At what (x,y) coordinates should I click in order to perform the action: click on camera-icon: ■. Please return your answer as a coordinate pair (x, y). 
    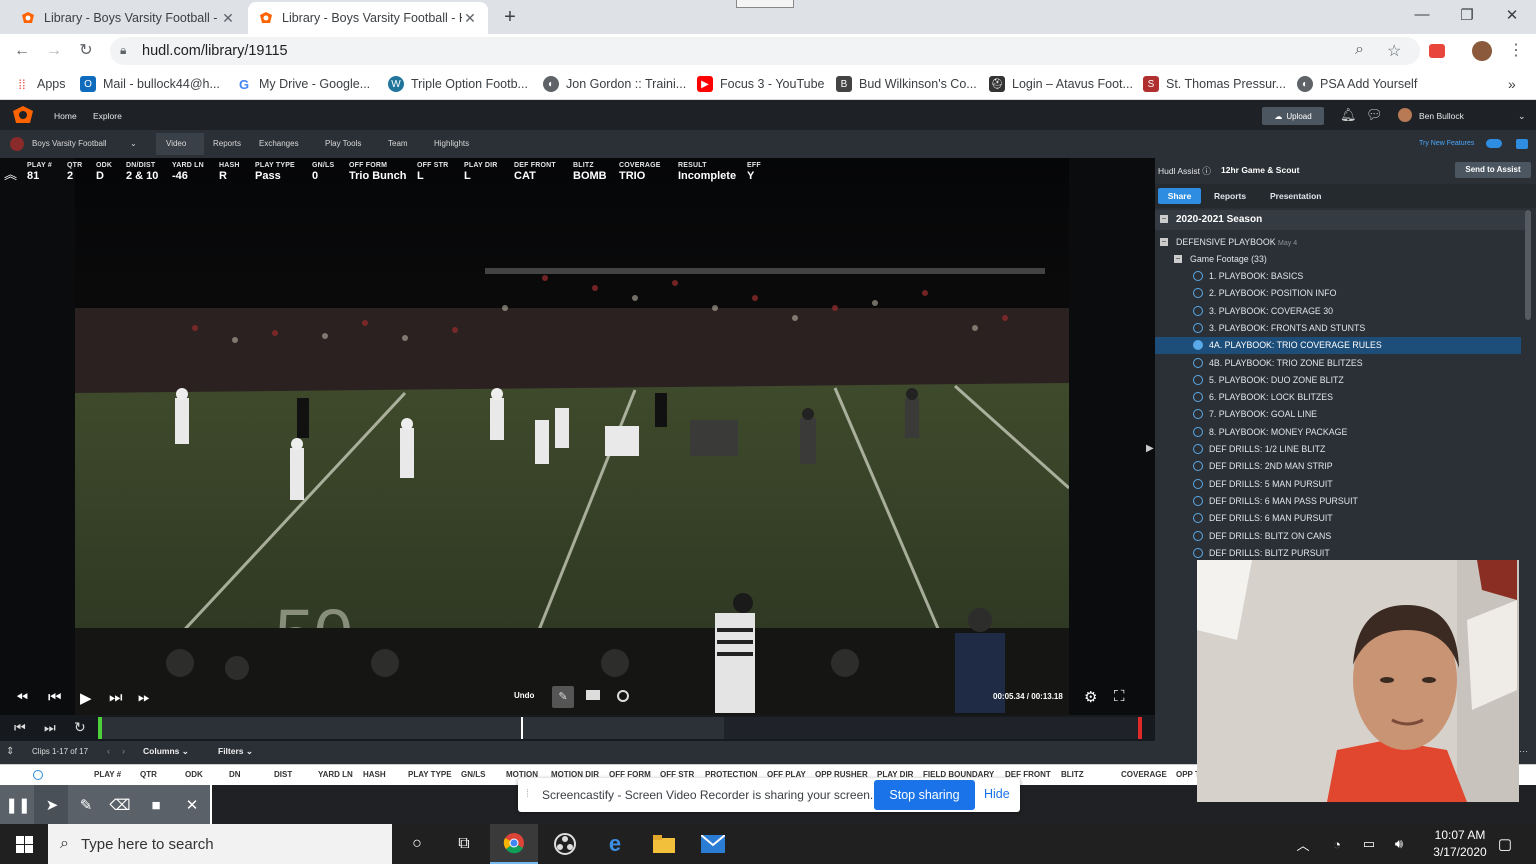
    Looking at the image, I should click on (156, 805).